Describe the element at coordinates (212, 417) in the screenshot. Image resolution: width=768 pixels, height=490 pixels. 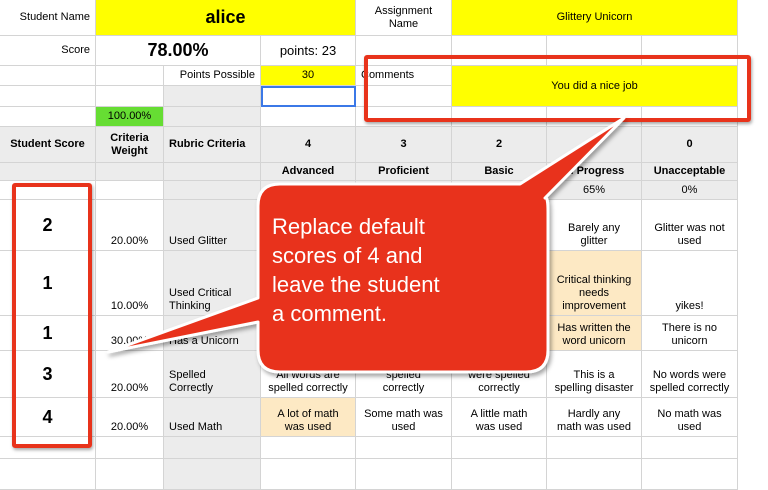
I see `criteria-name-cell: Used Math` at that location.